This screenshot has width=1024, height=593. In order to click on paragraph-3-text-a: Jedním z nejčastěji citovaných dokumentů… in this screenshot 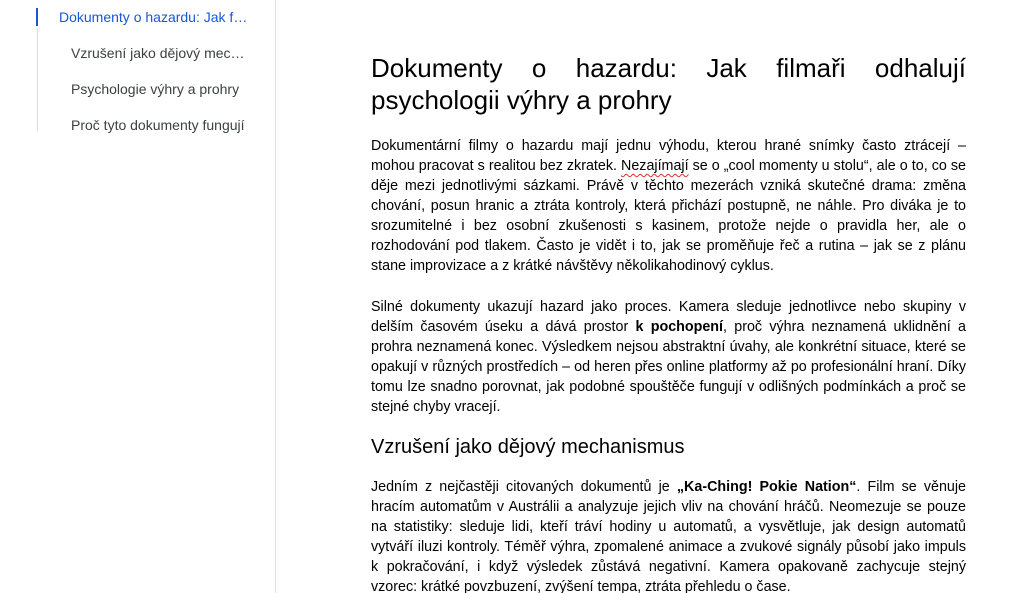, I will do `click(524, 487)`.